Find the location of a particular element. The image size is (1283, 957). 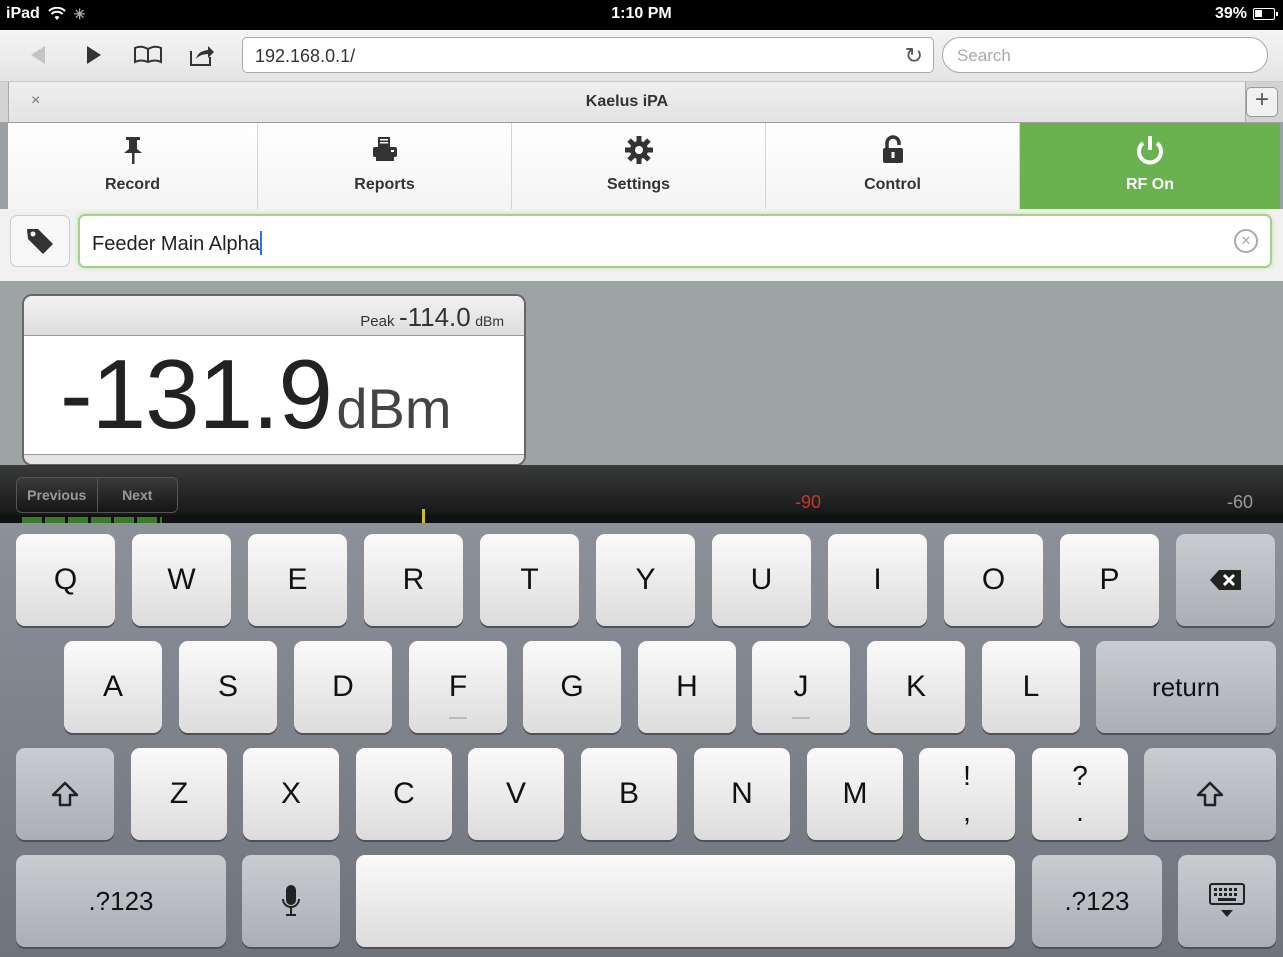

key-v: V is located at coordinates (516, 794).